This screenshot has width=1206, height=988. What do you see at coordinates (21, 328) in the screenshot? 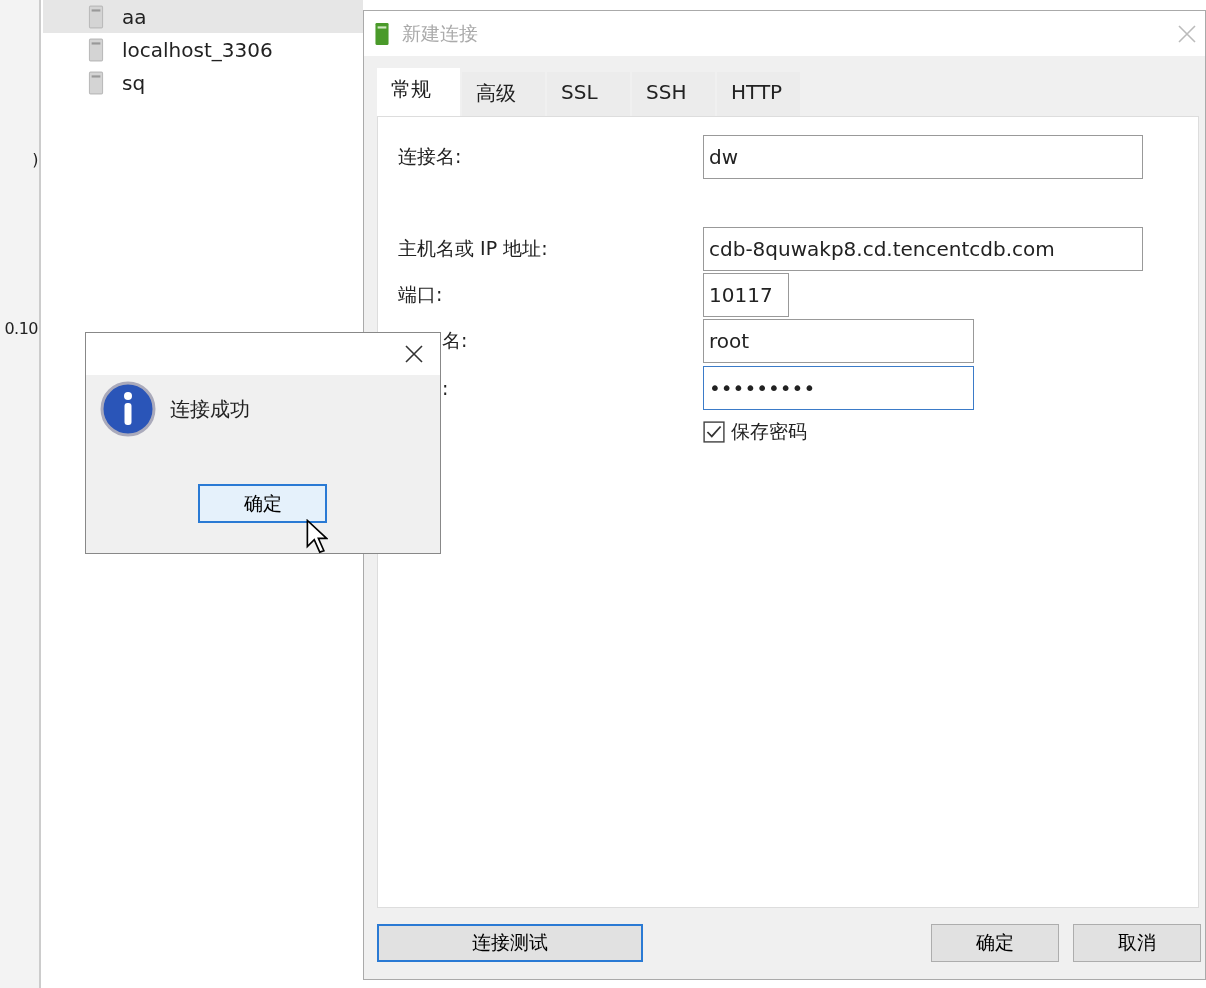
I see `side-text: 0.10` at bounding box center [21, 328].